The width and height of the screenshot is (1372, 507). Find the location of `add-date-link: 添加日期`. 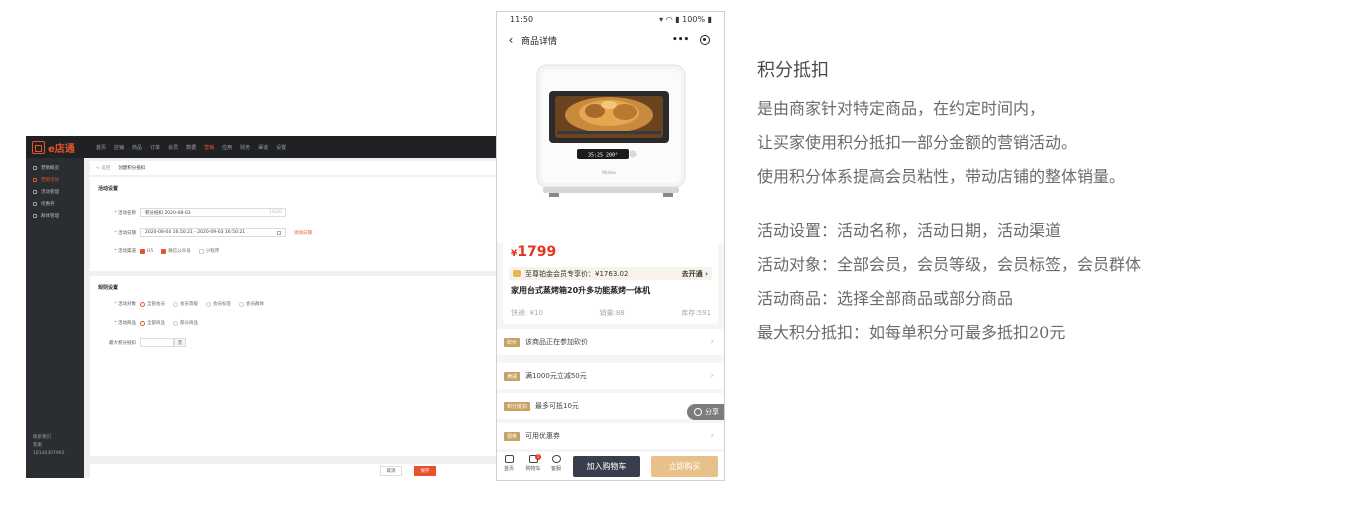

add-date-link: 添加日期 is located at coordinates (303, 233).